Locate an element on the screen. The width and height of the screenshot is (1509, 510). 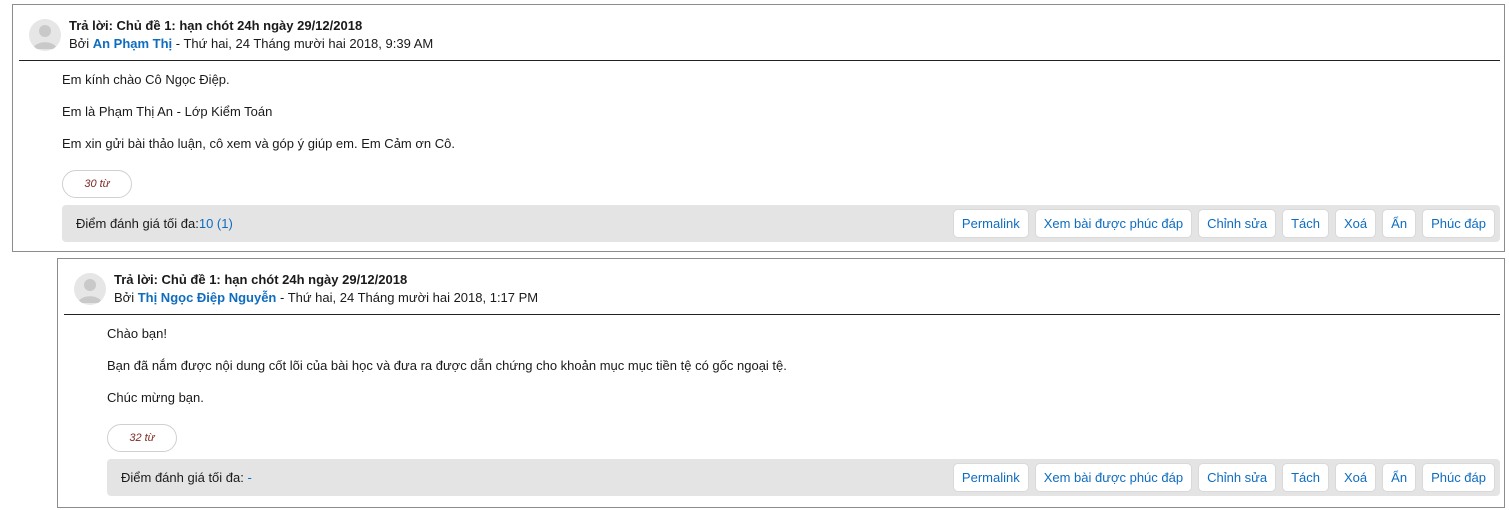
post-paragraph: Chào bạn! is located at coordinates (137, 333).